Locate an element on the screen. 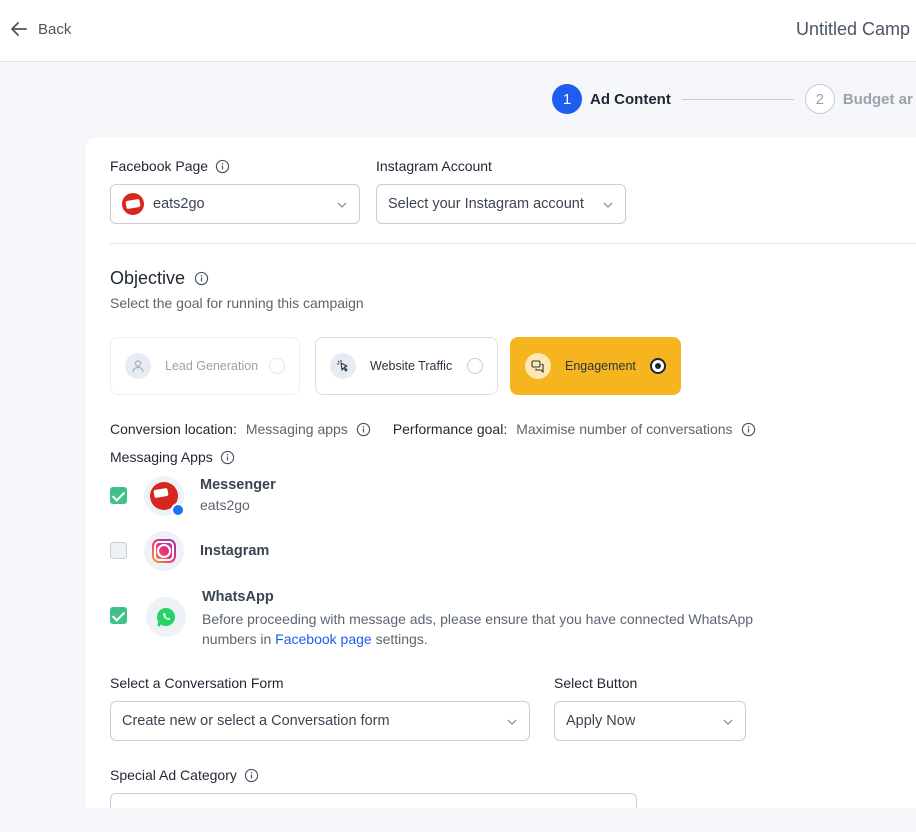 The image size is (916, 832). messaging-apps-label: Messaging Apps is located at coordinates (172, 457).